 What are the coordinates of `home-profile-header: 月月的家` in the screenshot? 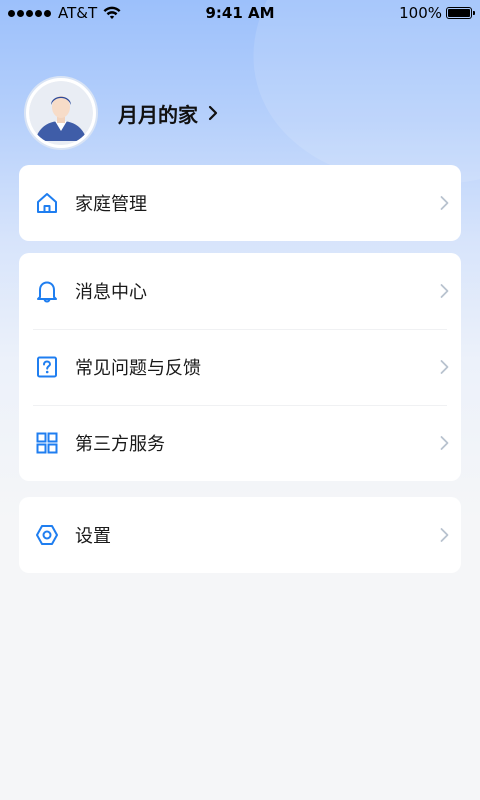 It's located at (122, 113).